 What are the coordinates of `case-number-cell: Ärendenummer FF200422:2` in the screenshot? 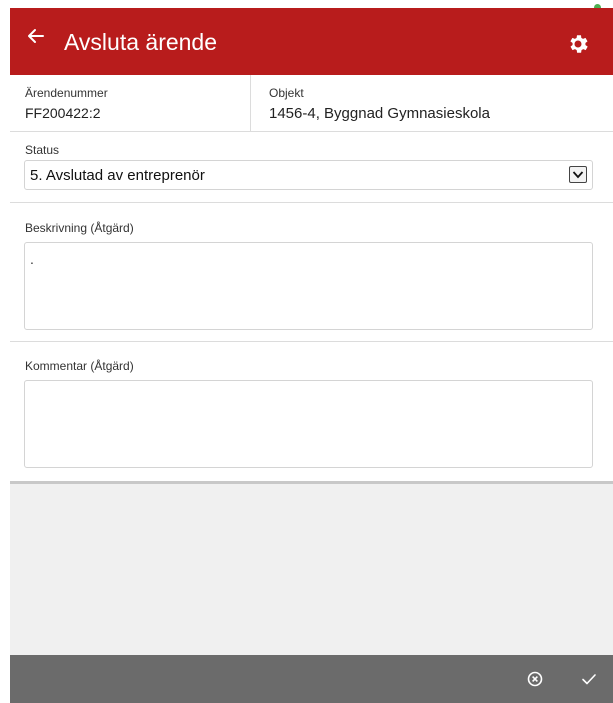 It's located at (130, 103).